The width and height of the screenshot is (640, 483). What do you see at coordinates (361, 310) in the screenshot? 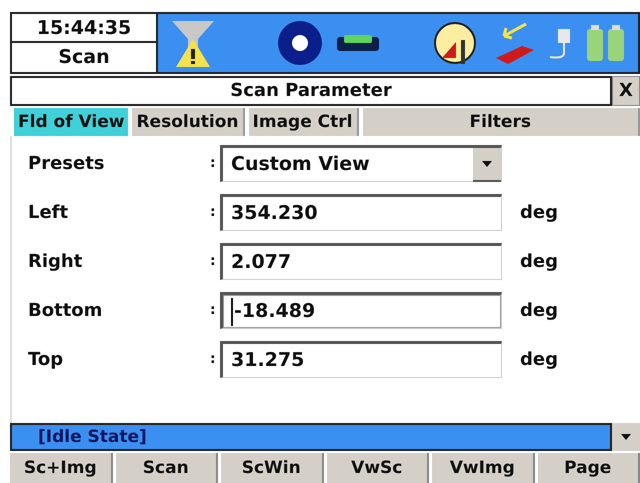
I see `number-field: -18.489` at bounding box center [361, 310].